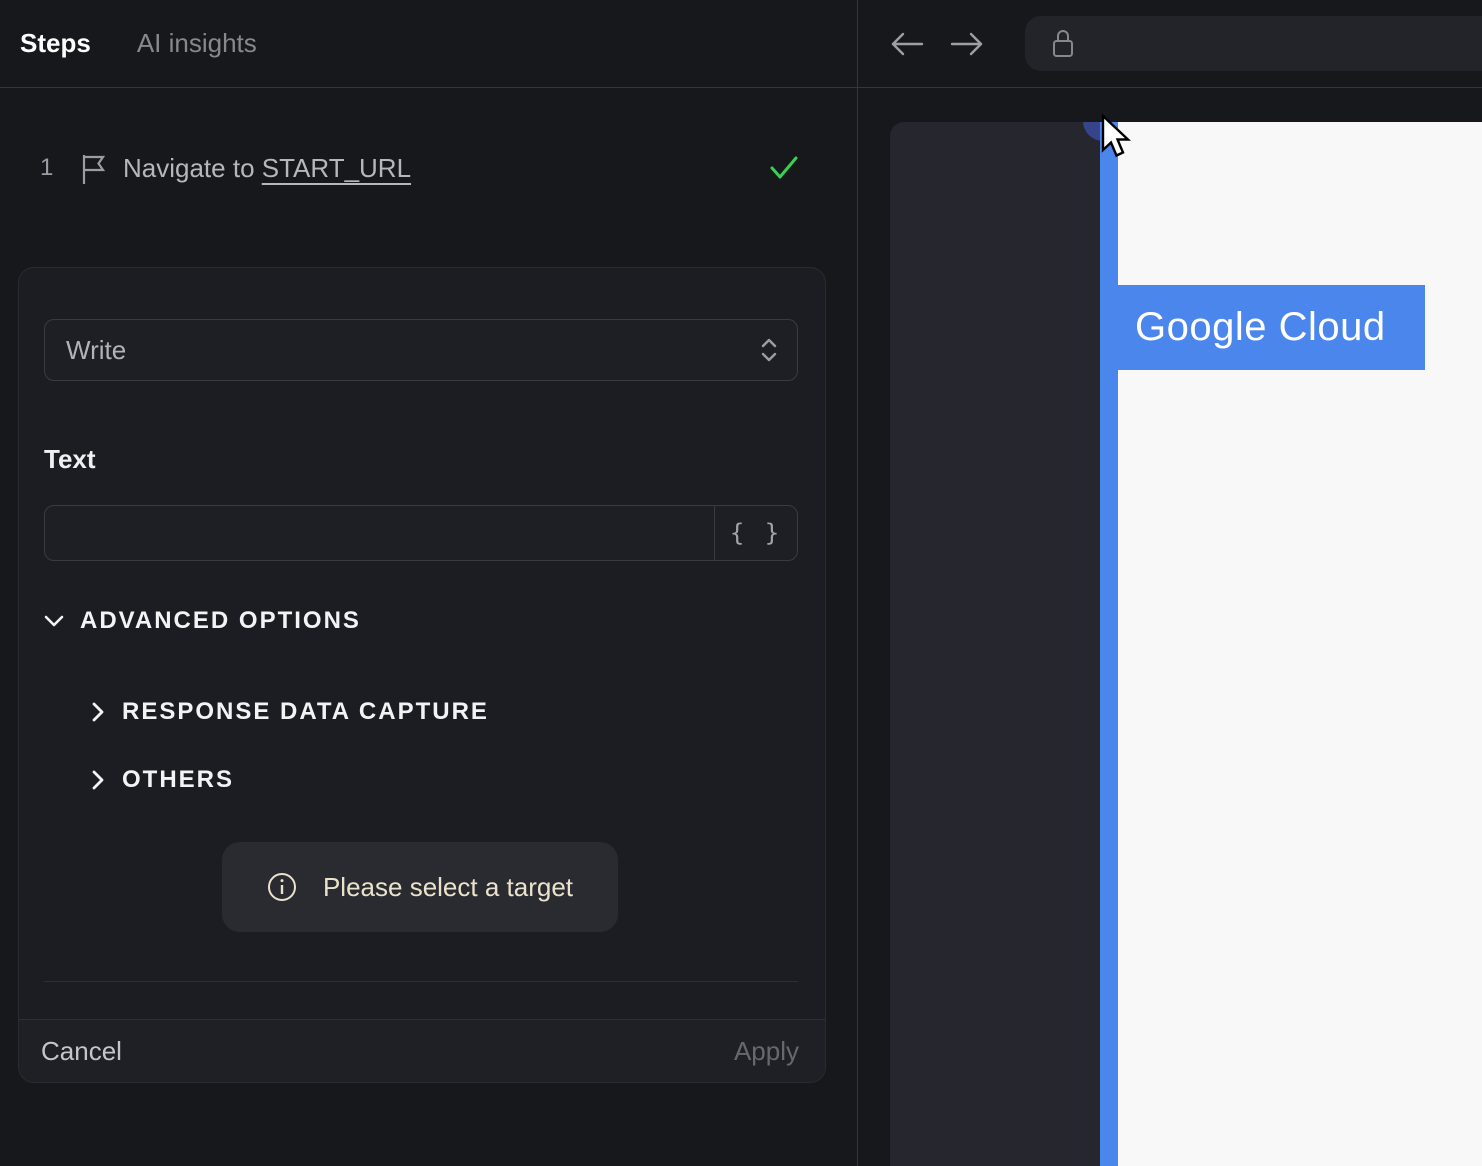 The height and width of the screenshot is (1166, 1482). I want to click on insert-variable-button: { }, so click(755, 533).